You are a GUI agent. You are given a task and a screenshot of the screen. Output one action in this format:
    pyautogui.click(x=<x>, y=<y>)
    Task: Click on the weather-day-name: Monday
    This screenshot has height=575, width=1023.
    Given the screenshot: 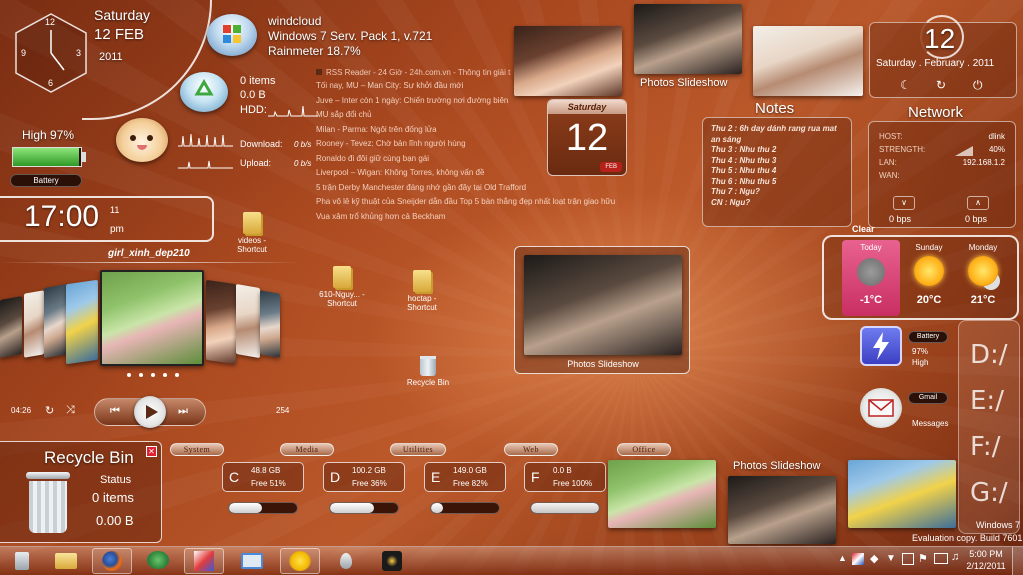 What is the action you would take?
    pyautogui.click(x=983, y=247)
    